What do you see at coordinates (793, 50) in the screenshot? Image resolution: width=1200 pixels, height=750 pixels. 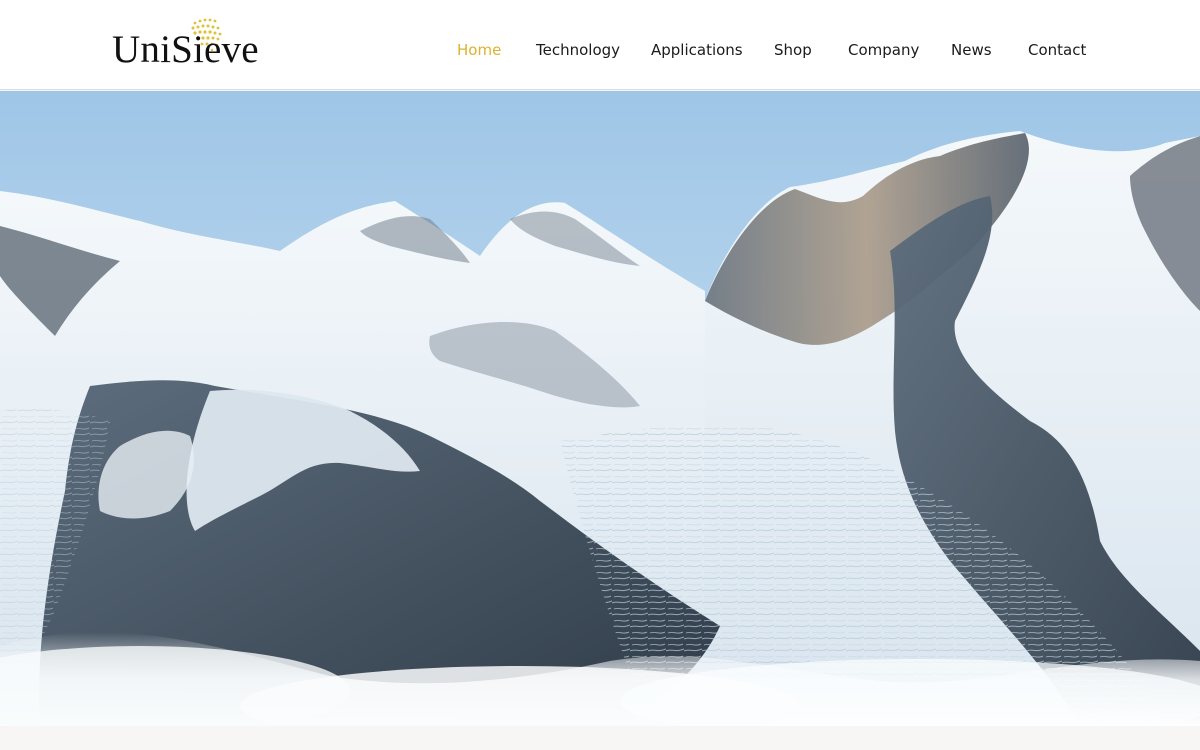 I see `nav-item-shop: Shop` at bounding box center [793, 50].